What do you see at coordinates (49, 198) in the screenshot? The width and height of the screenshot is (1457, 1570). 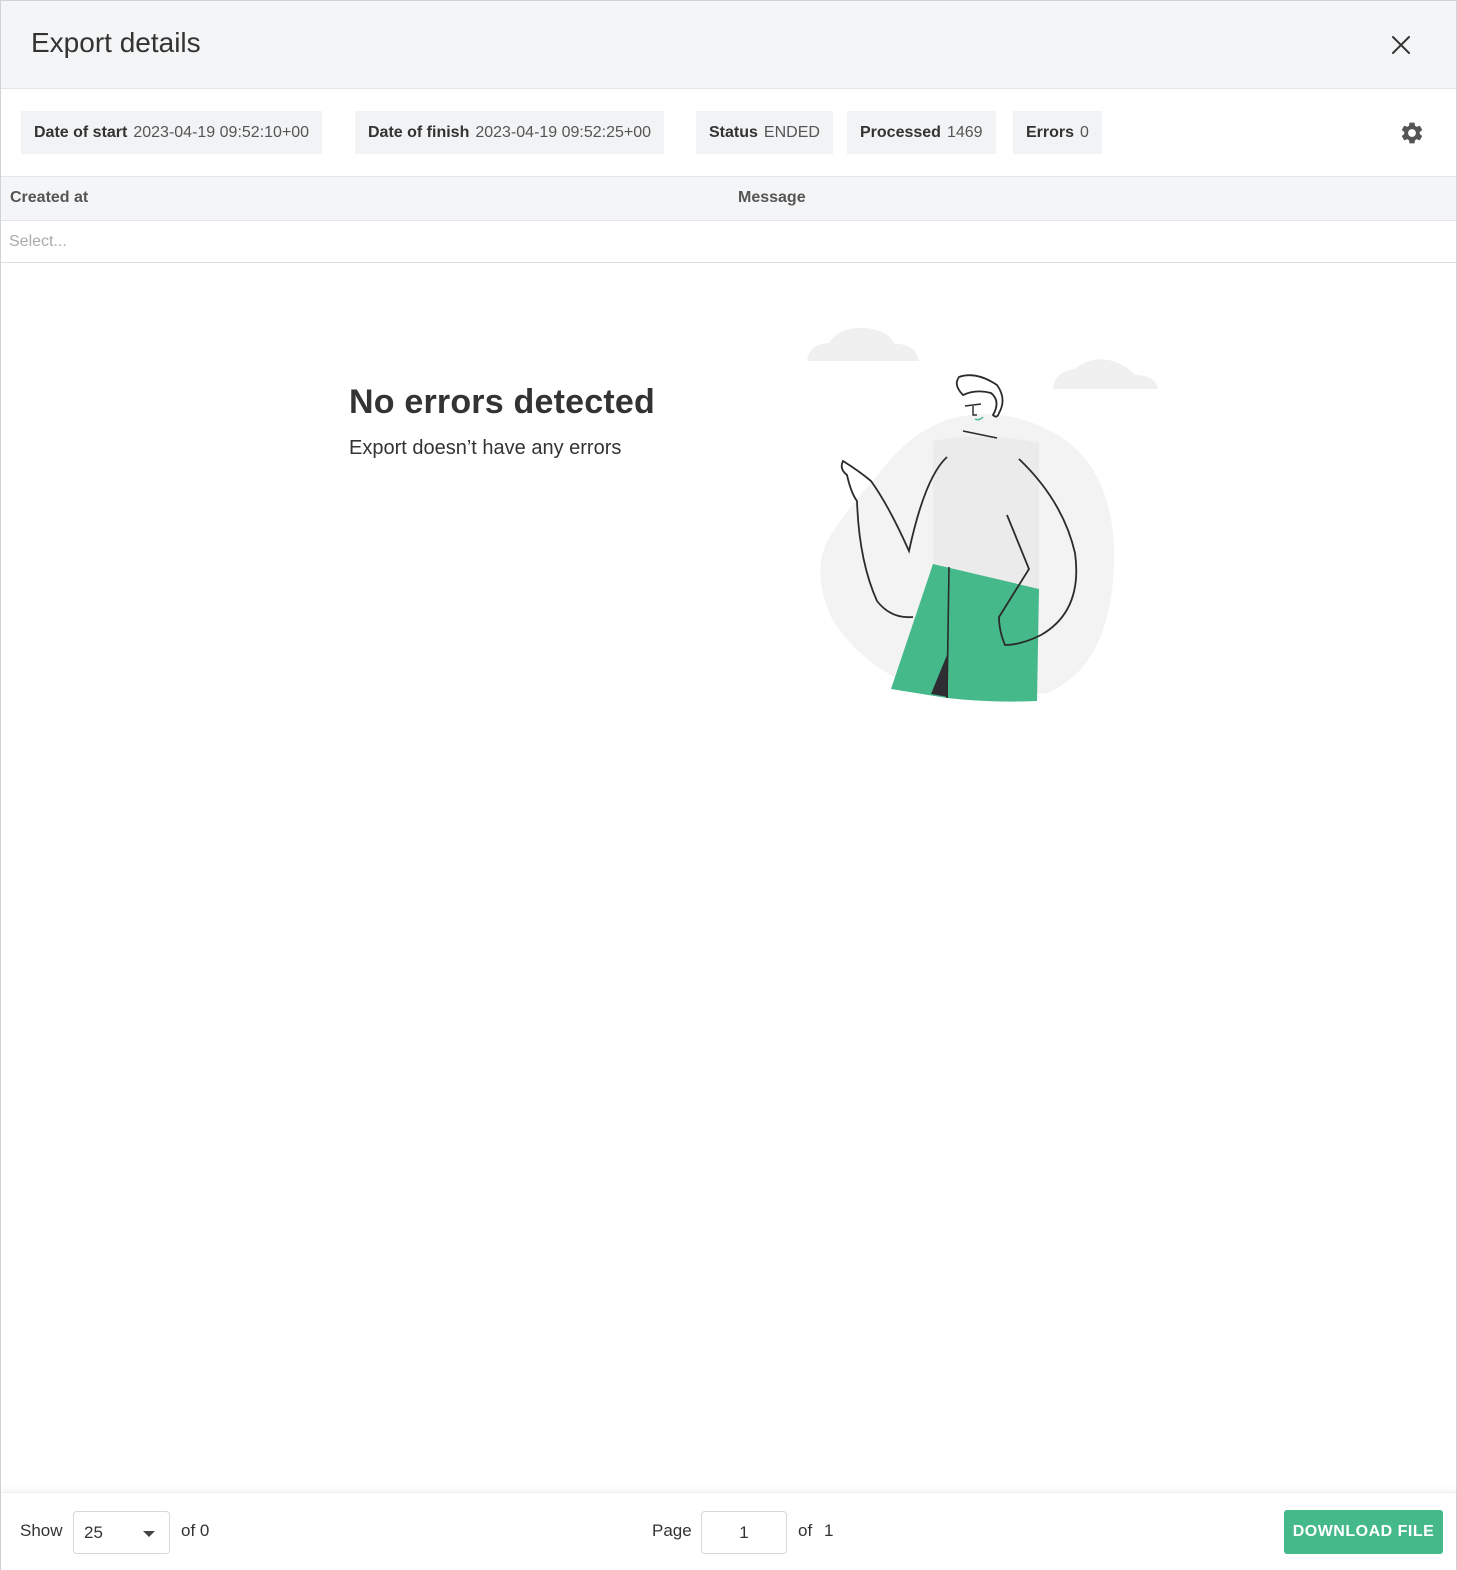 I see `column-header-created-at: Created at` at bounding box center [49, 198].